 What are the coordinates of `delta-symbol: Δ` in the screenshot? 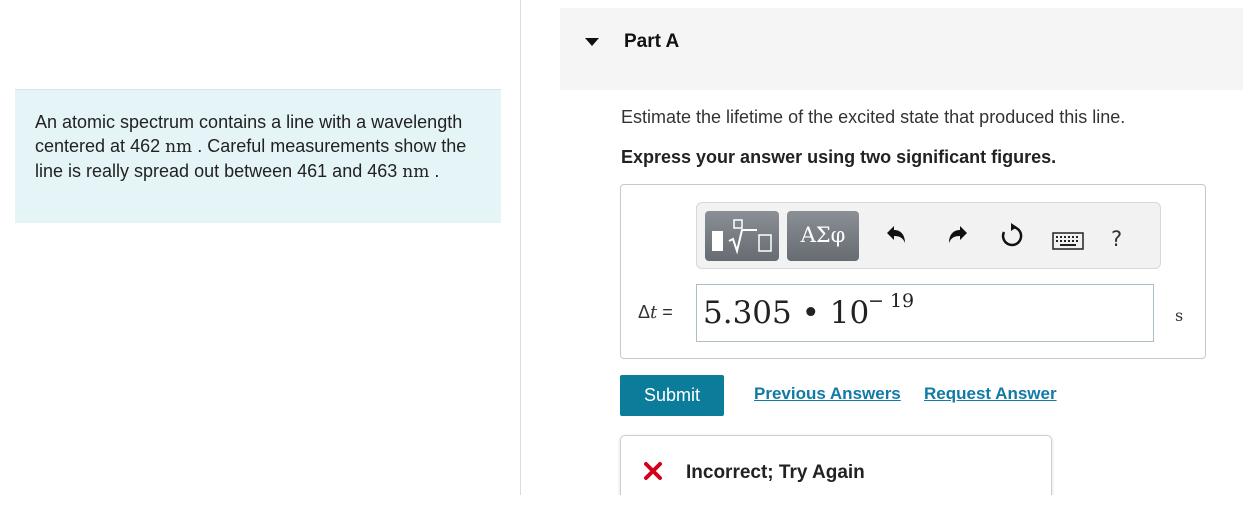 It's located at (644, 312).